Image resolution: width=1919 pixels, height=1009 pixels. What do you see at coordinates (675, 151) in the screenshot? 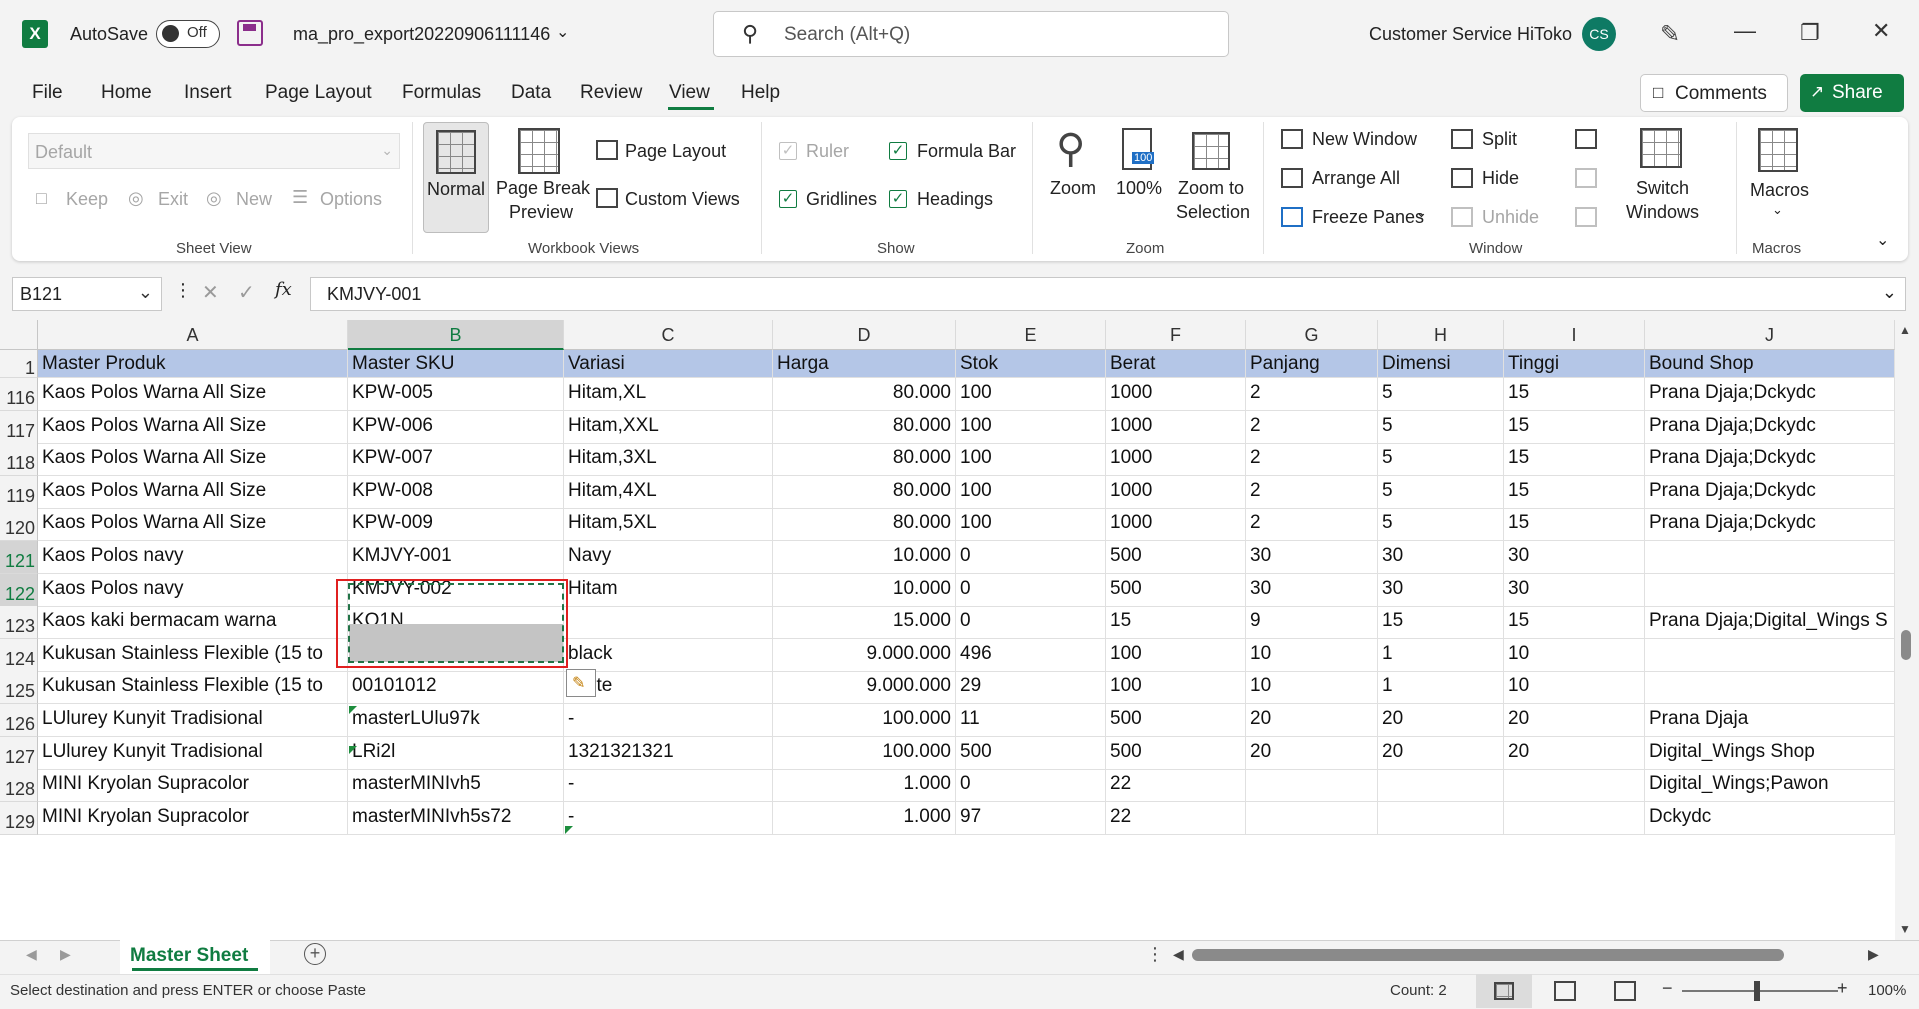
I see `page-layout-button: Page Layout` at bounding box center [675, 151].